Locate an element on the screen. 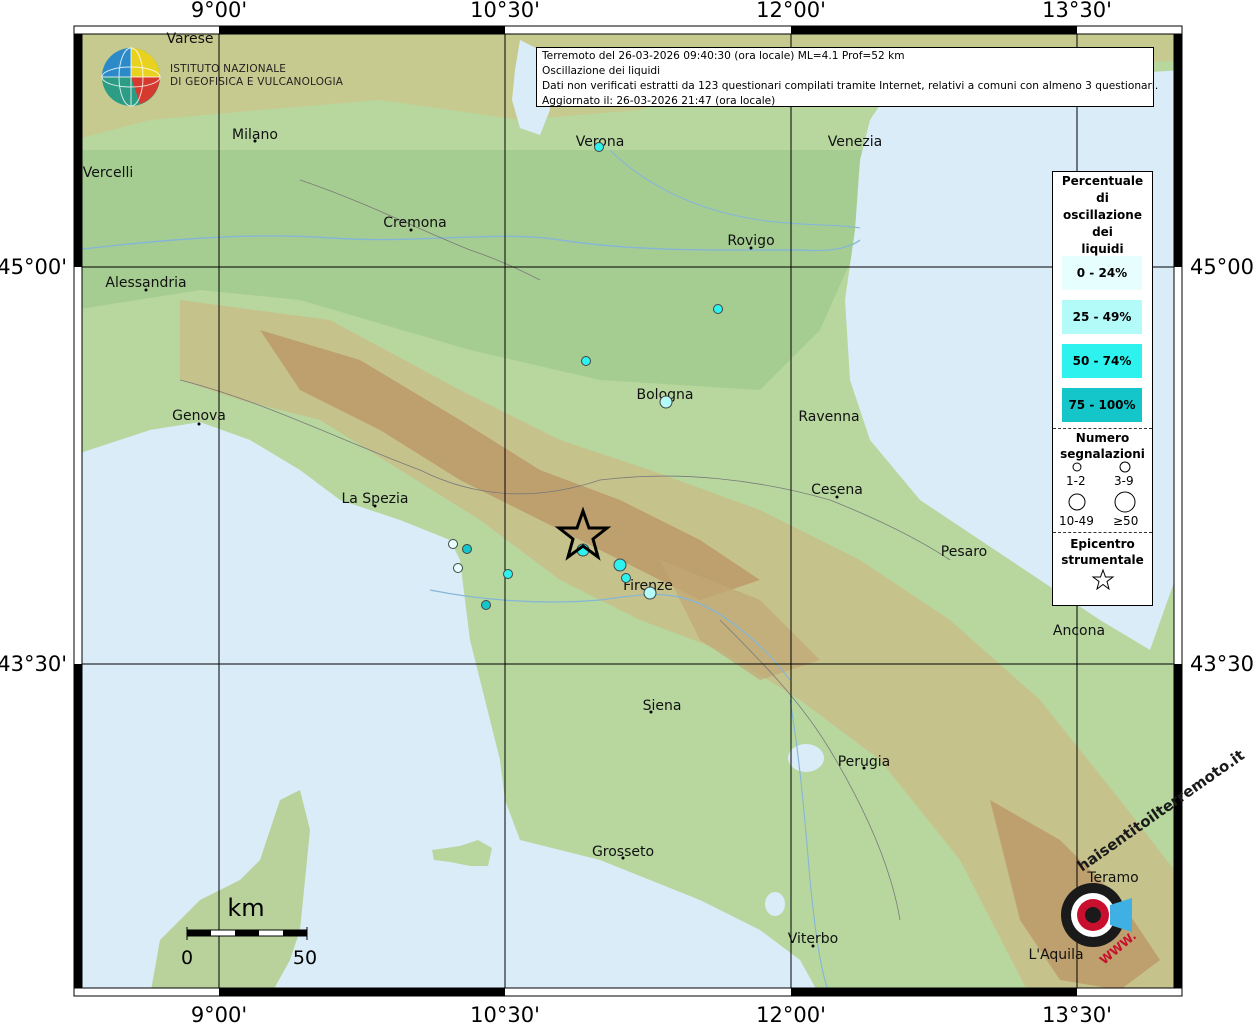  count-1-2: 1-2 is located at coordinates (1076, 481).